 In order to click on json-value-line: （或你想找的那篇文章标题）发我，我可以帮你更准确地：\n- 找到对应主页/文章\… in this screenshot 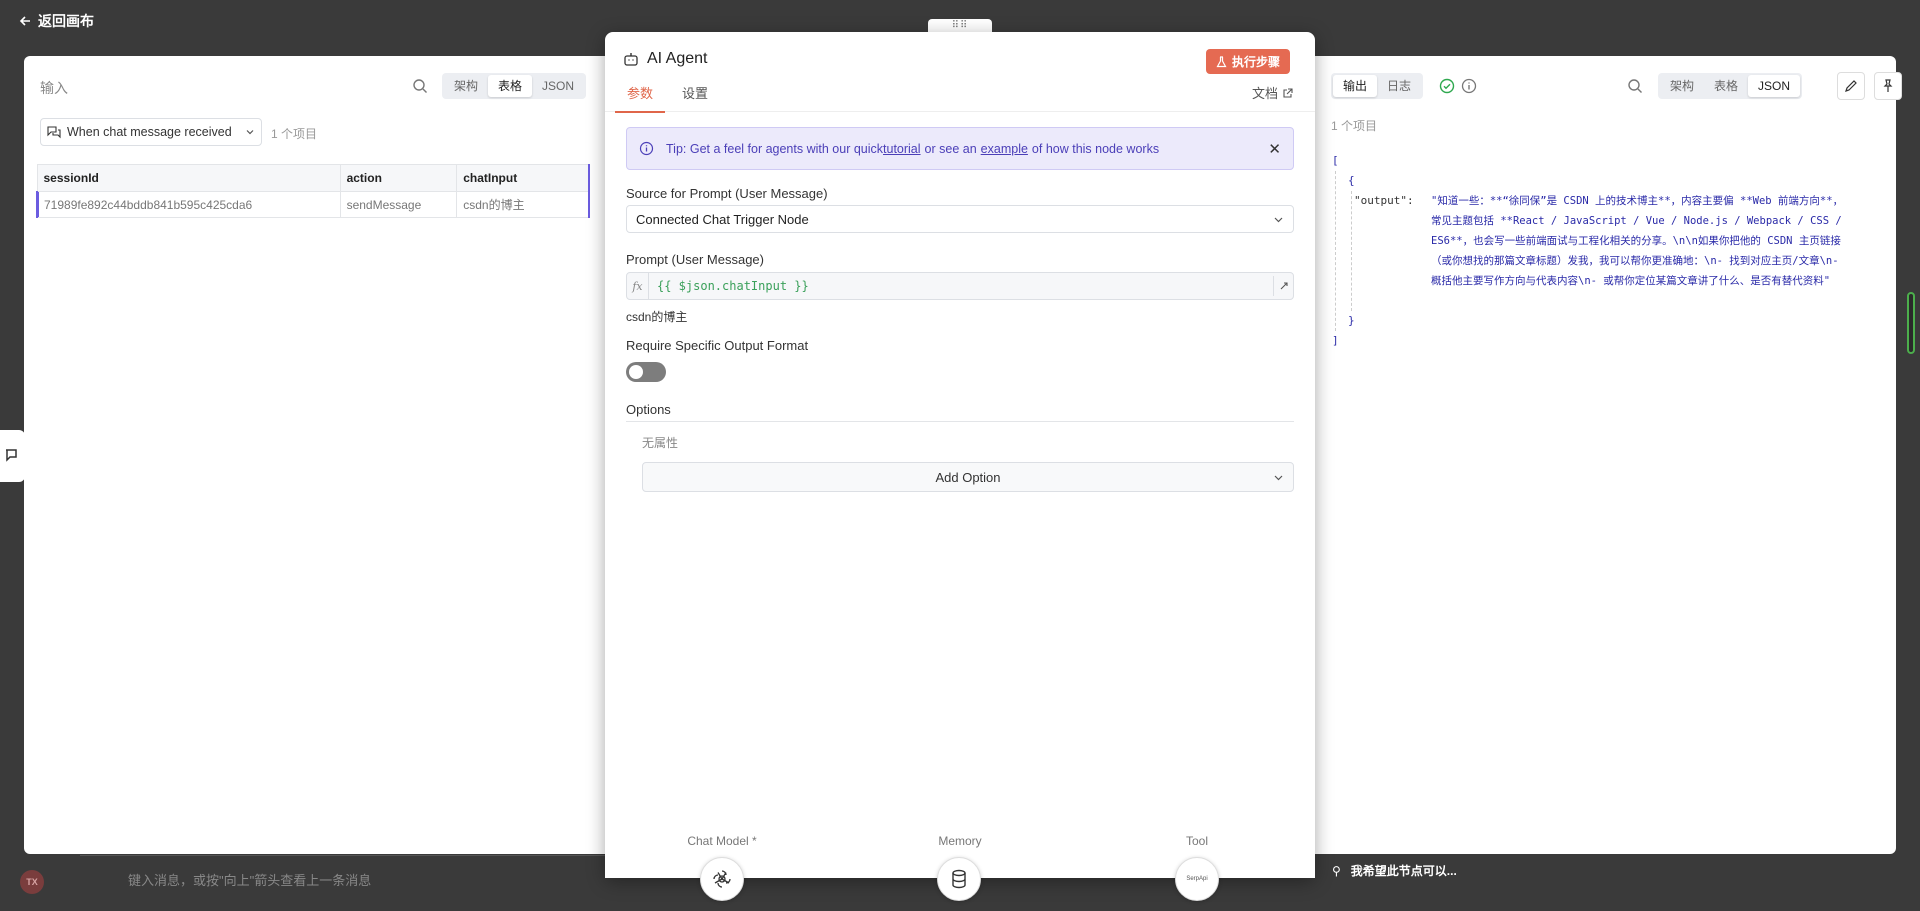, I will do `click(1635, 261)`.